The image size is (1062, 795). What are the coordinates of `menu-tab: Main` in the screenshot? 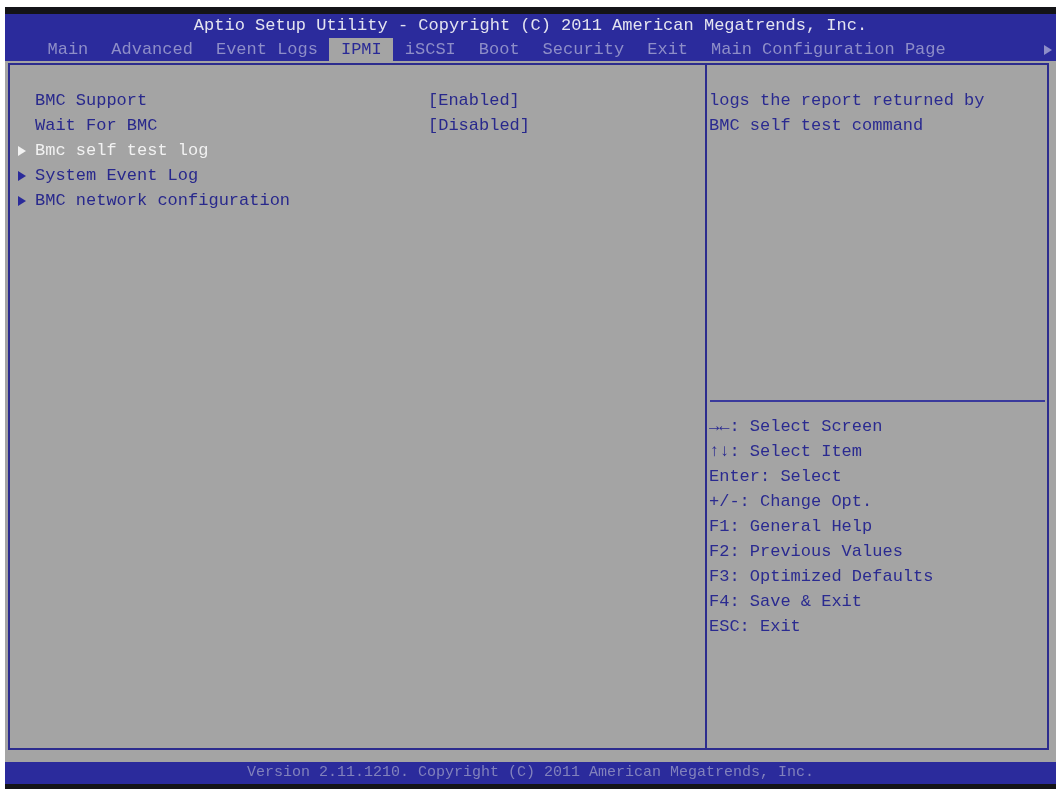 It's located at (68, 49).